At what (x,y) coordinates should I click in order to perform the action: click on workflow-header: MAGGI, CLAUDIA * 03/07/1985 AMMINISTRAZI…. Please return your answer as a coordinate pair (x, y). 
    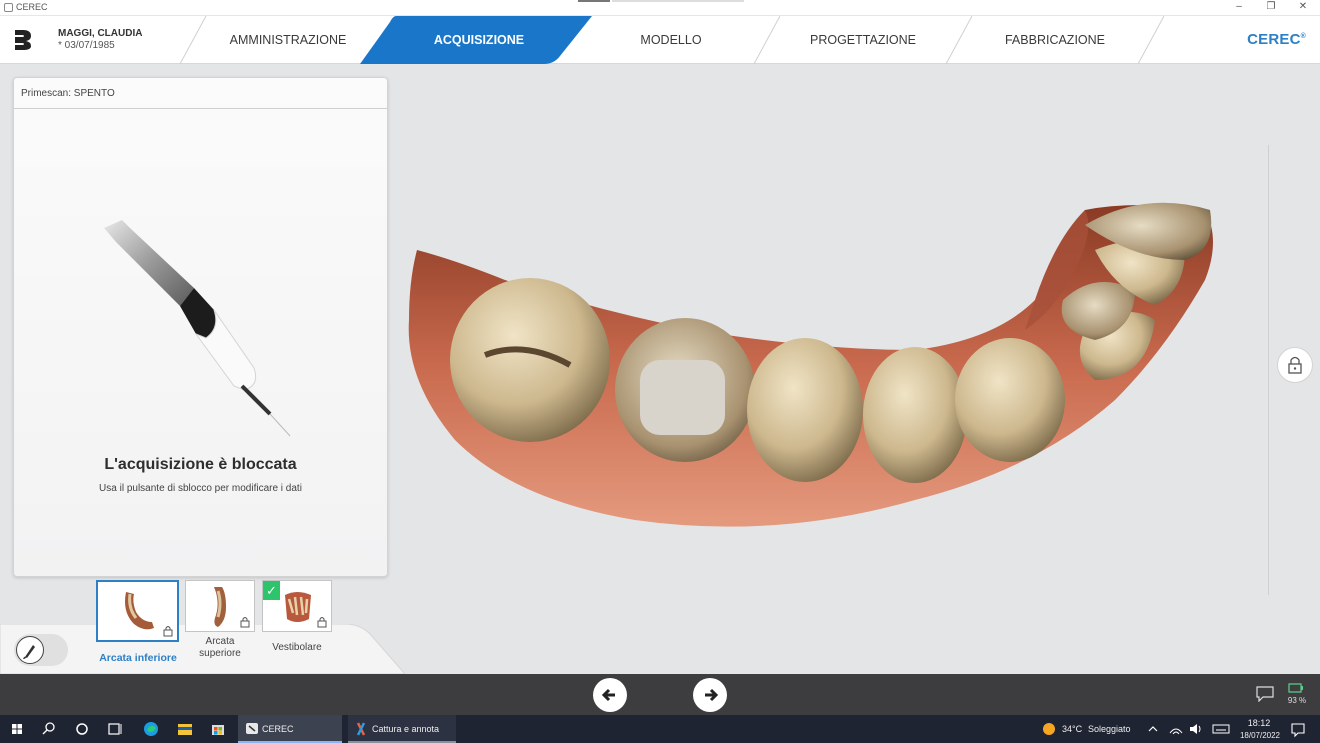
    Looking at the image, I should click on (660, 40).